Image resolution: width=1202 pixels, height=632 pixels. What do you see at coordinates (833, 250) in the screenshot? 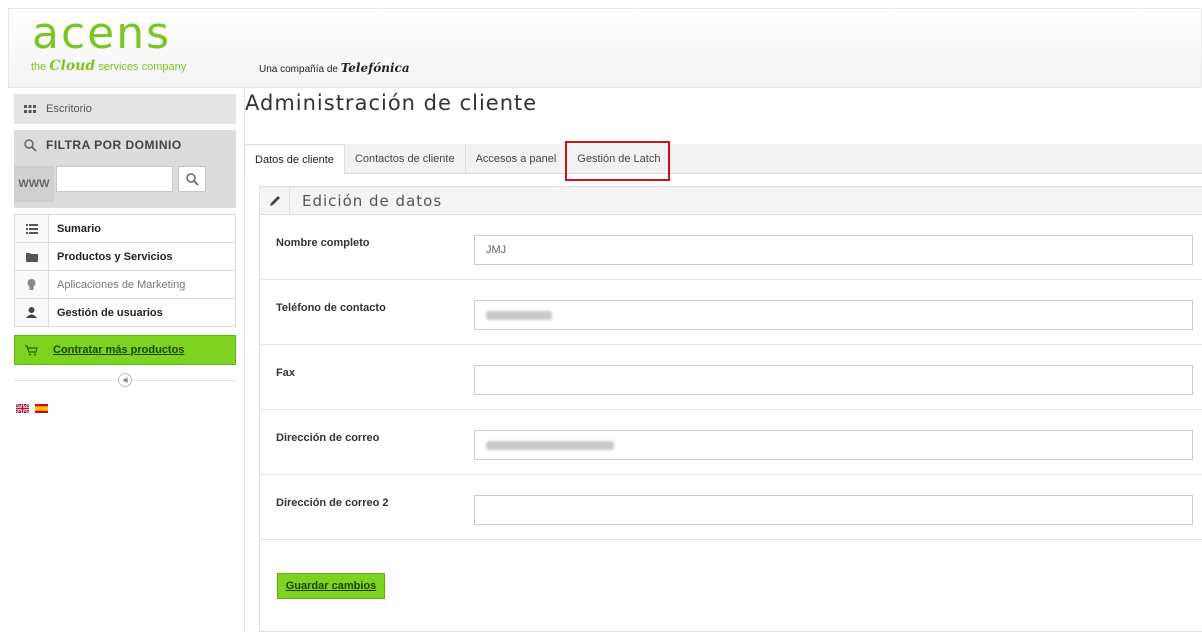
I see `full-name-field: JMJ` at bounding box center [833, 250].